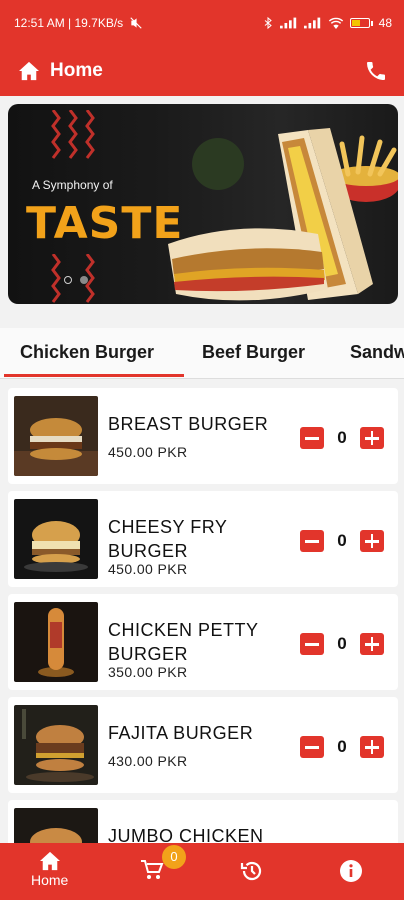 This screenshot has width=404, height=900. I want to click on tab-chicken-burger: Chicken Burger, so click(87, 352).